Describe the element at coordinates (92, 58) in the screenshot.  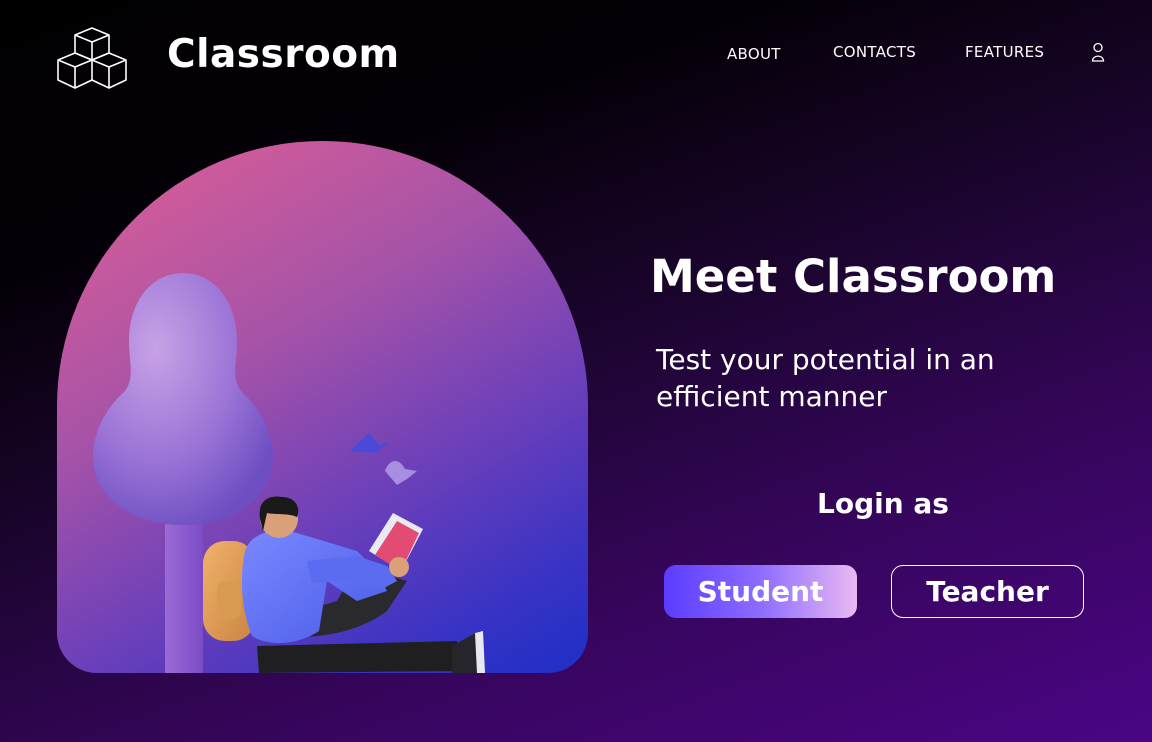
I see `cubes-logo-icon` at that location.